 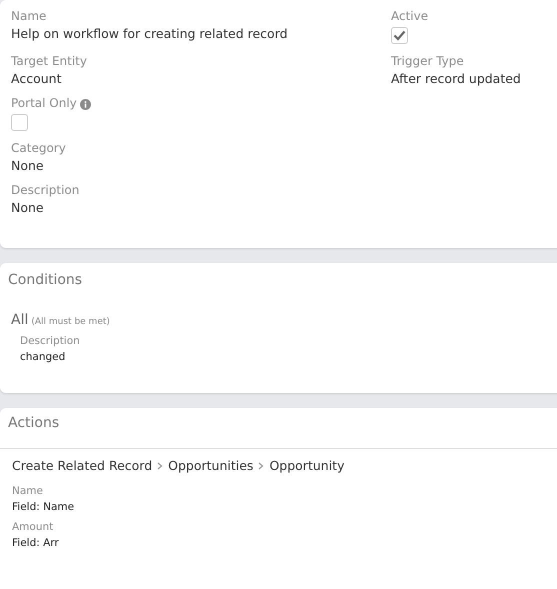 I want to click on condition-field: Description, so click(x=288, y=341).